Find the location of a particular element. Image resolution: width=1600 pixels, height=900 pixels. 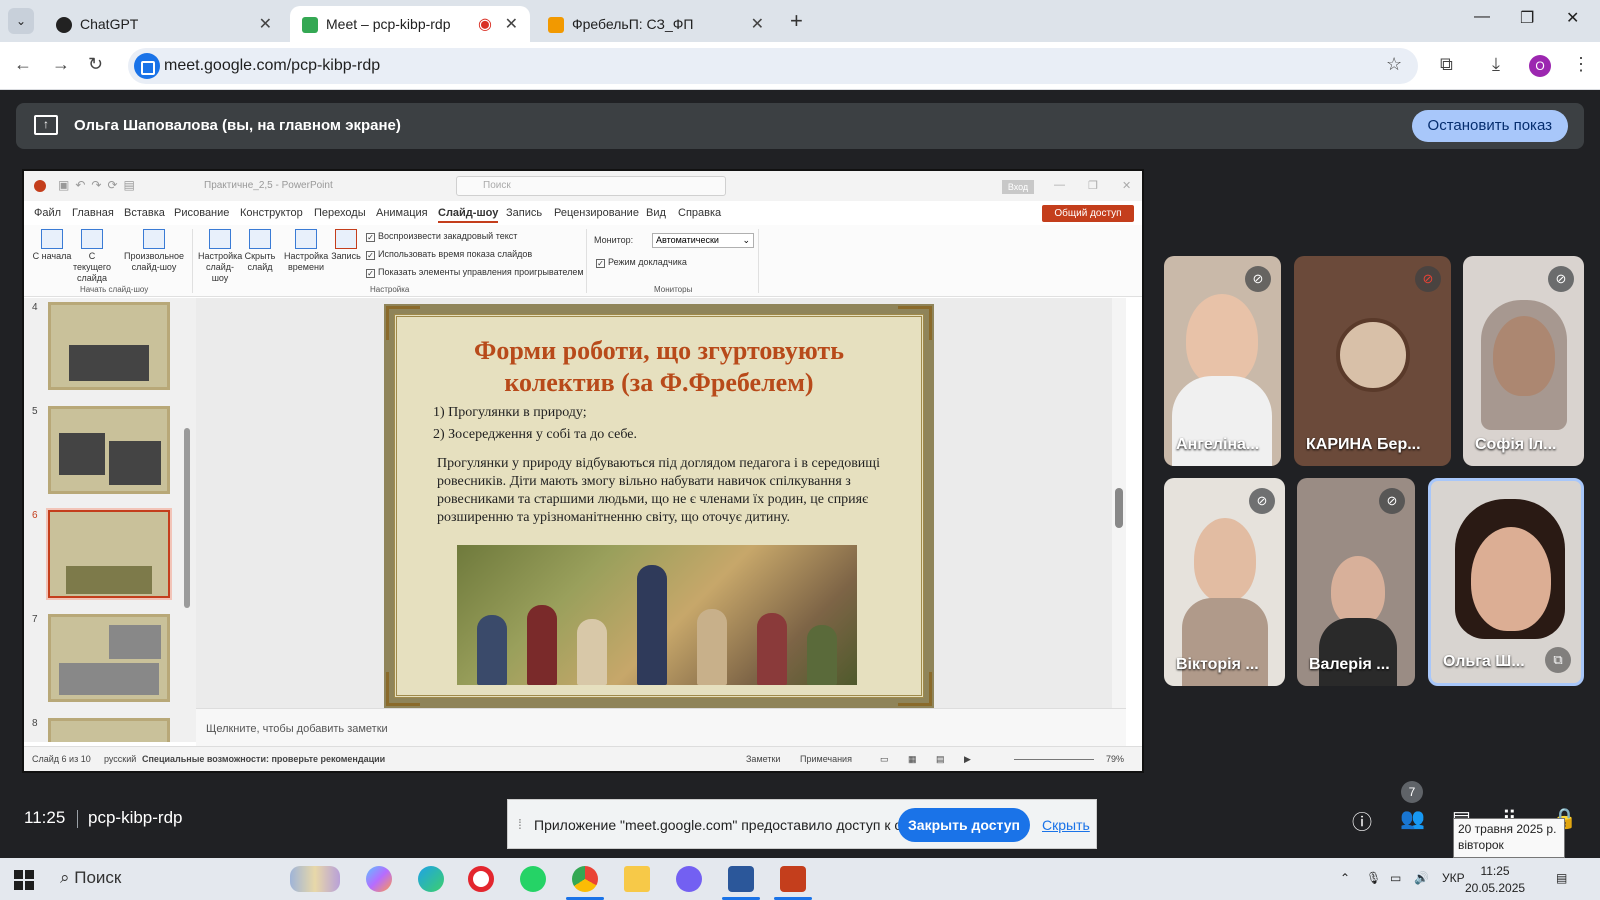

volume-icon: 🔊 is located at coordinates (1421, 878).